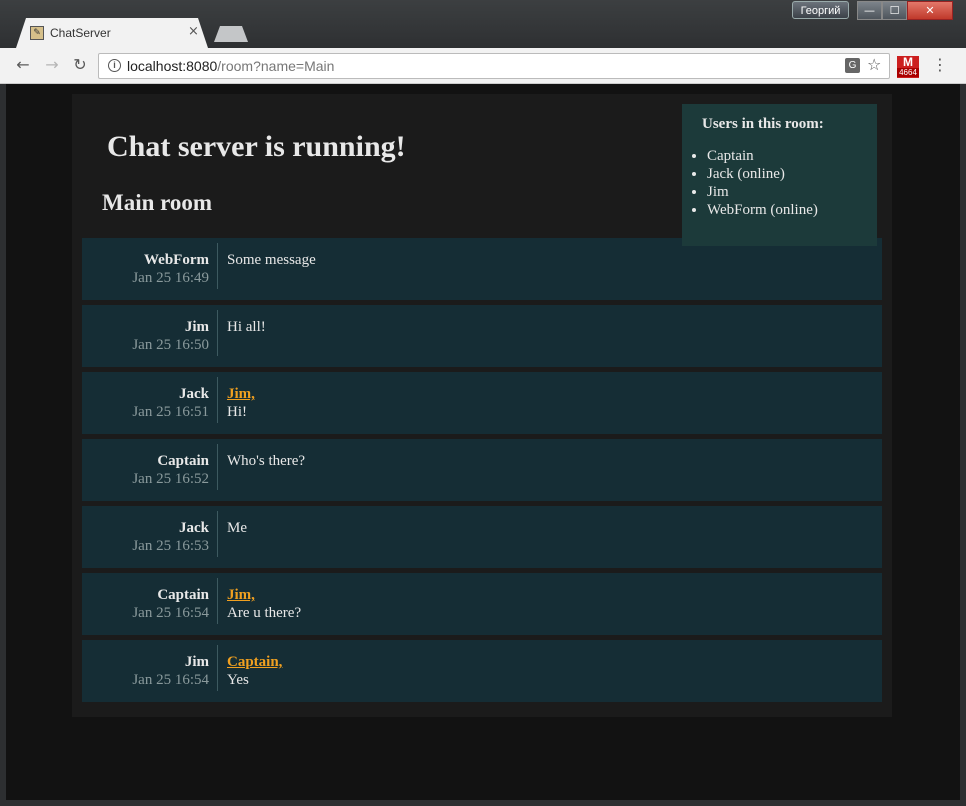 The width and height of the screenshot is (966, 806). I want to click on message-body: Captain, Yes, so click(254, 671).